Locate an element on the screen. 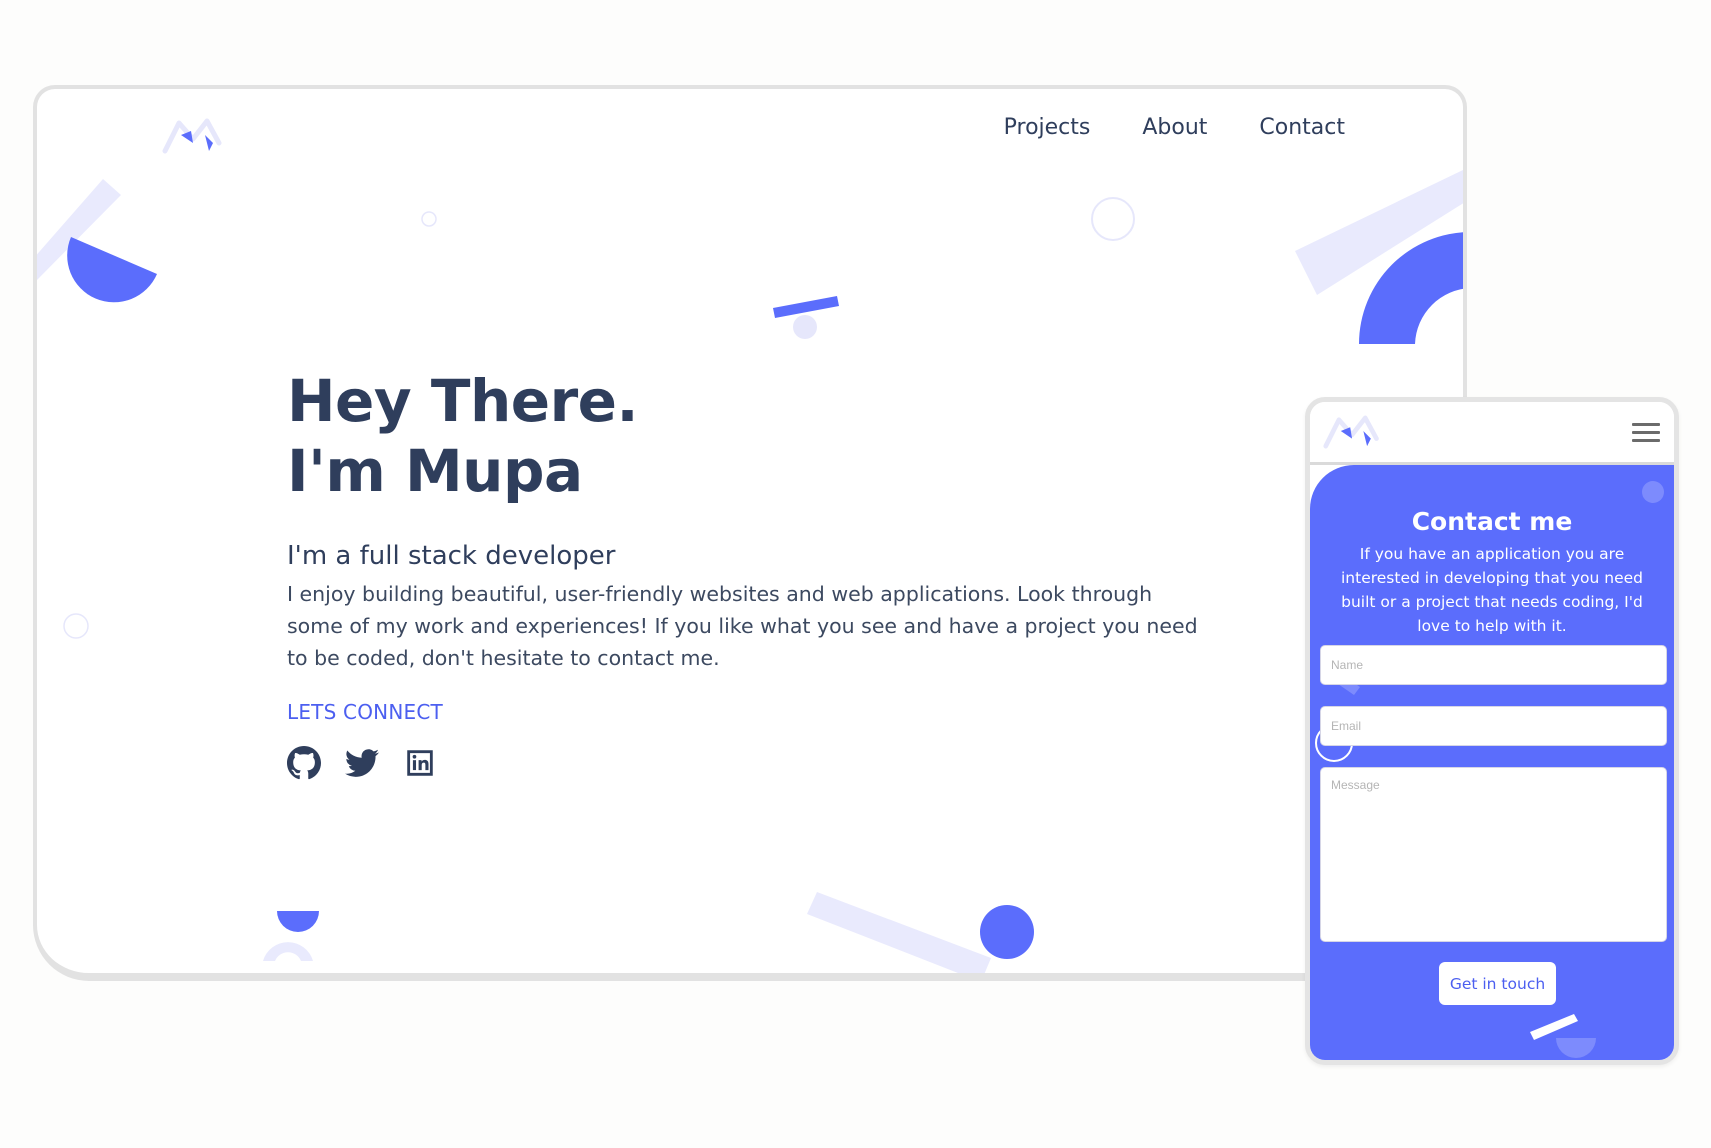 The height and width of the screenshot is (1148, 1711). social-links is located at coordinates (747, 763).